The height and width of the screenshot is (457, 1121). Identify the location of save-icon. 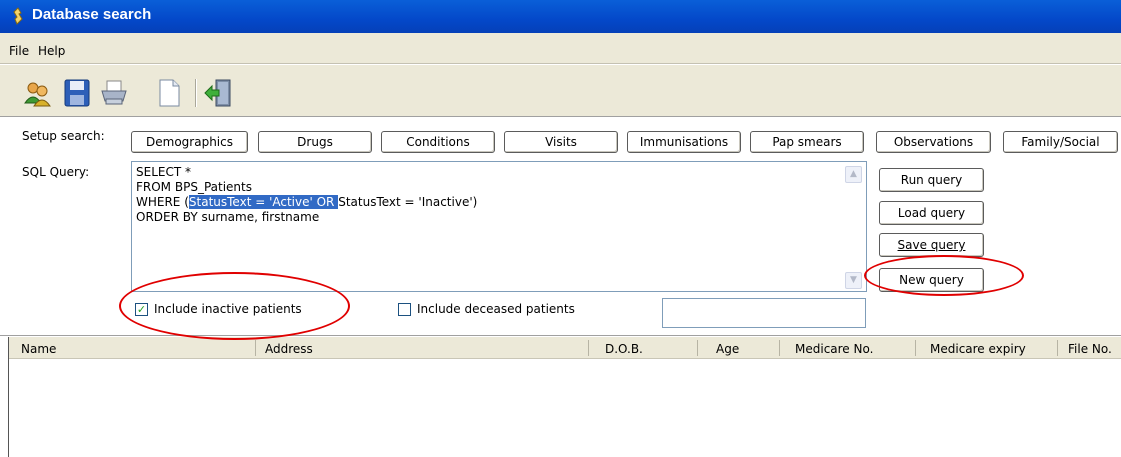
(77, 93).